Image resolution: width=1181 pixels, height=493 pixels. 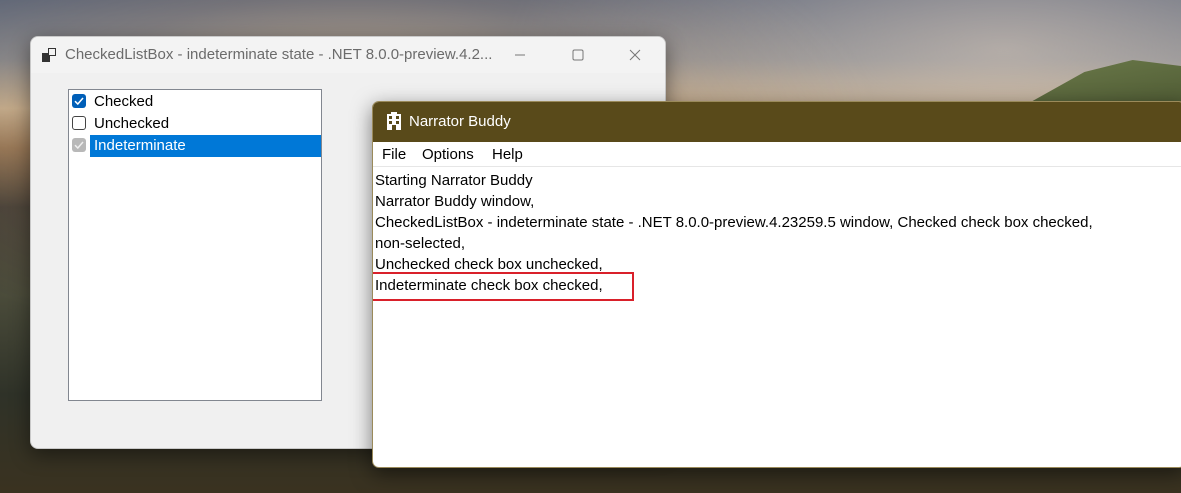 I want to click on highlight-box, so click(x=503, y=286).